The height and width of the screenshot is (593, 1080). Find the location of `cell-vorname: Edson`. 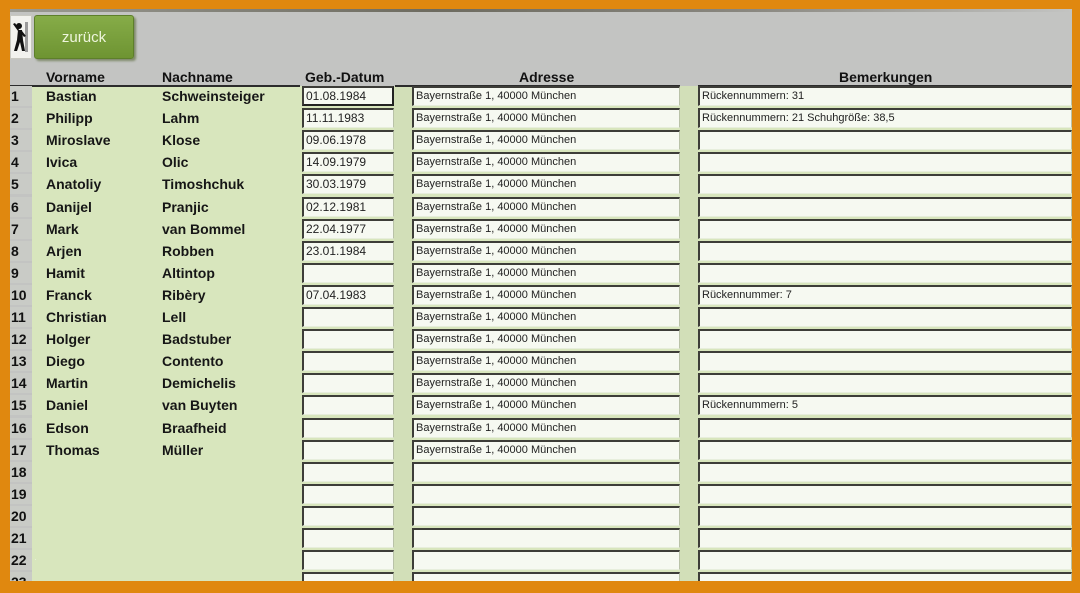

cell-vorname: Edson is located at coordinates (67, 428).